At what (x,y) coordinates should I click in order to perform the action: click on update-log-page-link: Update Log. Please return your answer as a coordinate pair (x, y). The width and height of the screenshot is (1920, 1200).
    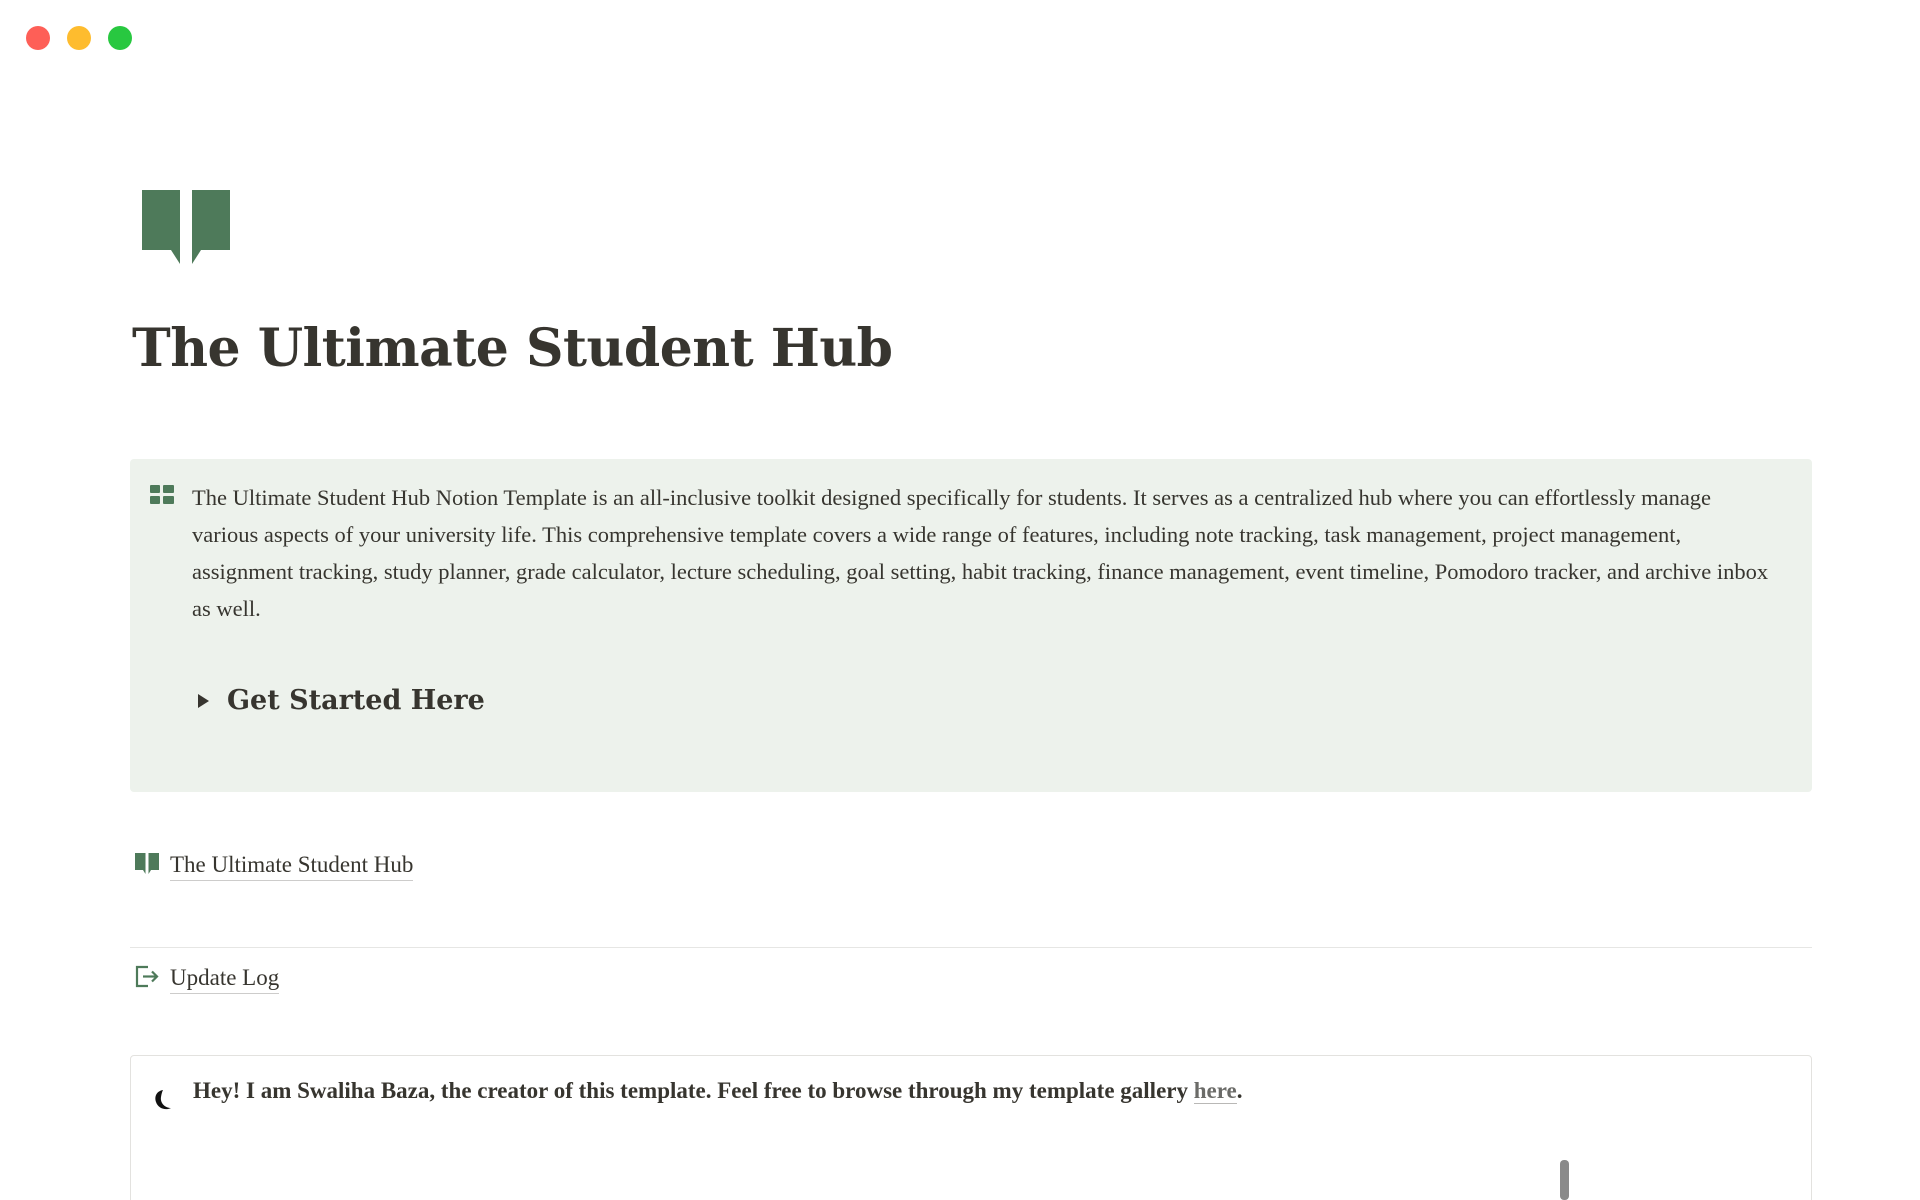
    Looking at the image, I should click on (207, 978).